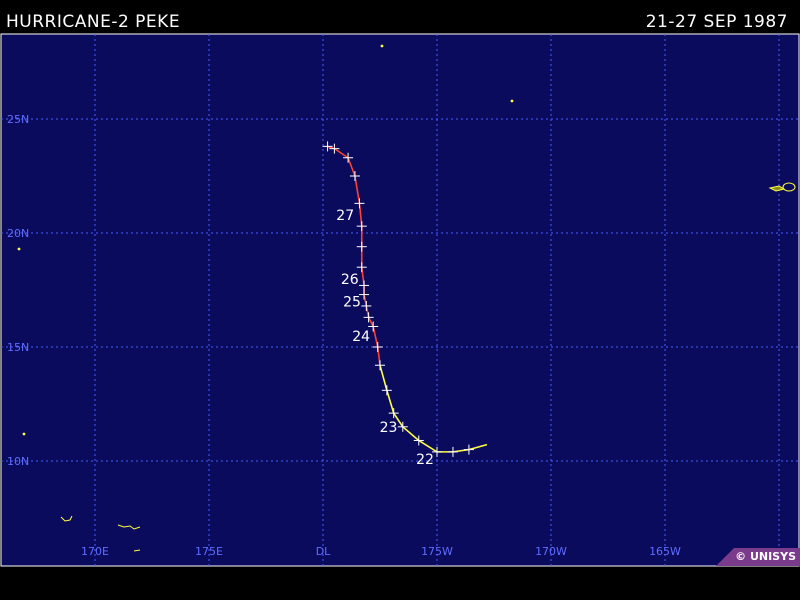  Describe the element at coordinates (352, 303) in the screenshot. I see `day-label-25: 25` at that location.